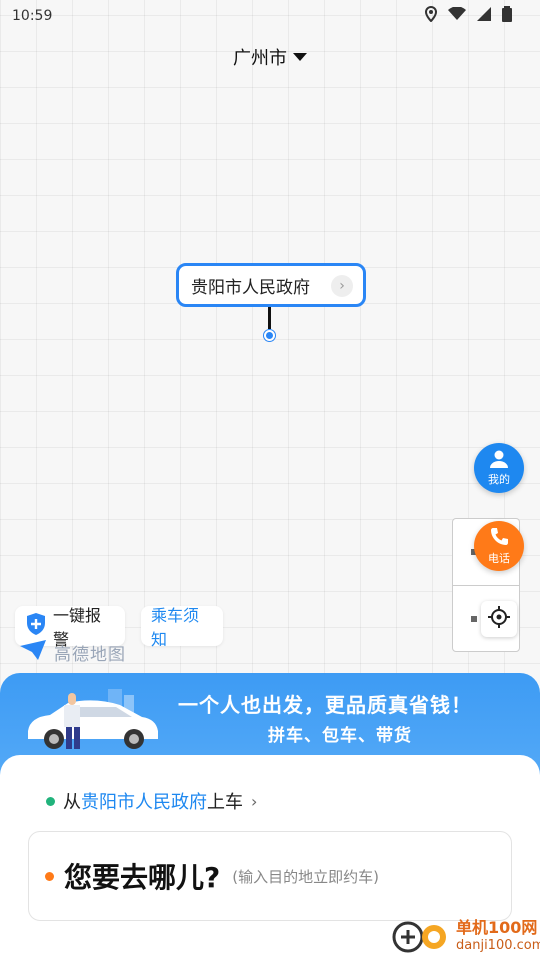 The image size is (540, 960). Describe the element at coordinates (474, 619) in the screenshot. I see `panel-mark` at that location.